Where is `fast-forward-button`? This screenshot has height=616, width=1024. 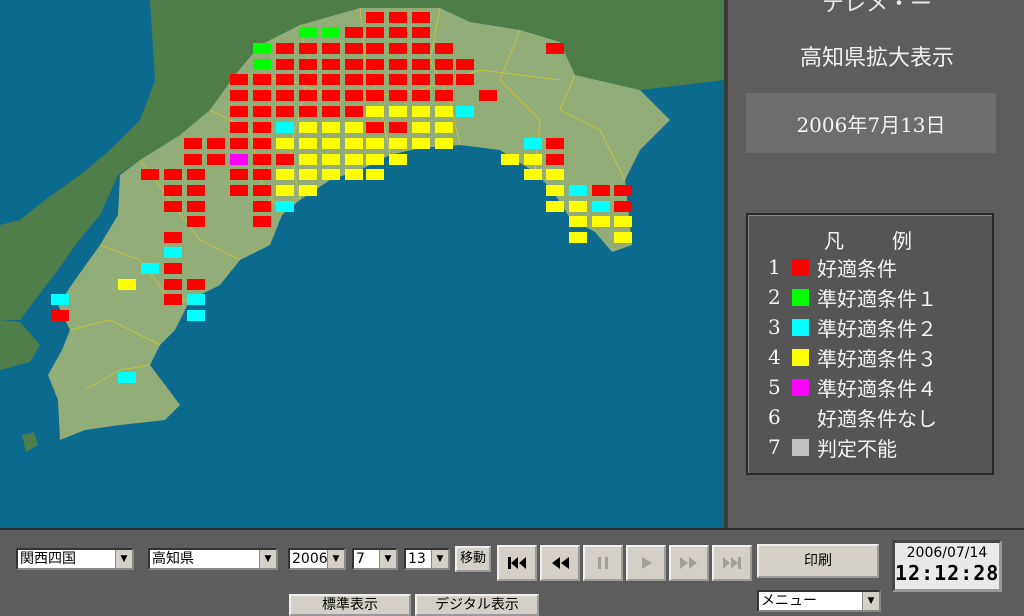
fast-forward-button is located at coordinates (689, 563).